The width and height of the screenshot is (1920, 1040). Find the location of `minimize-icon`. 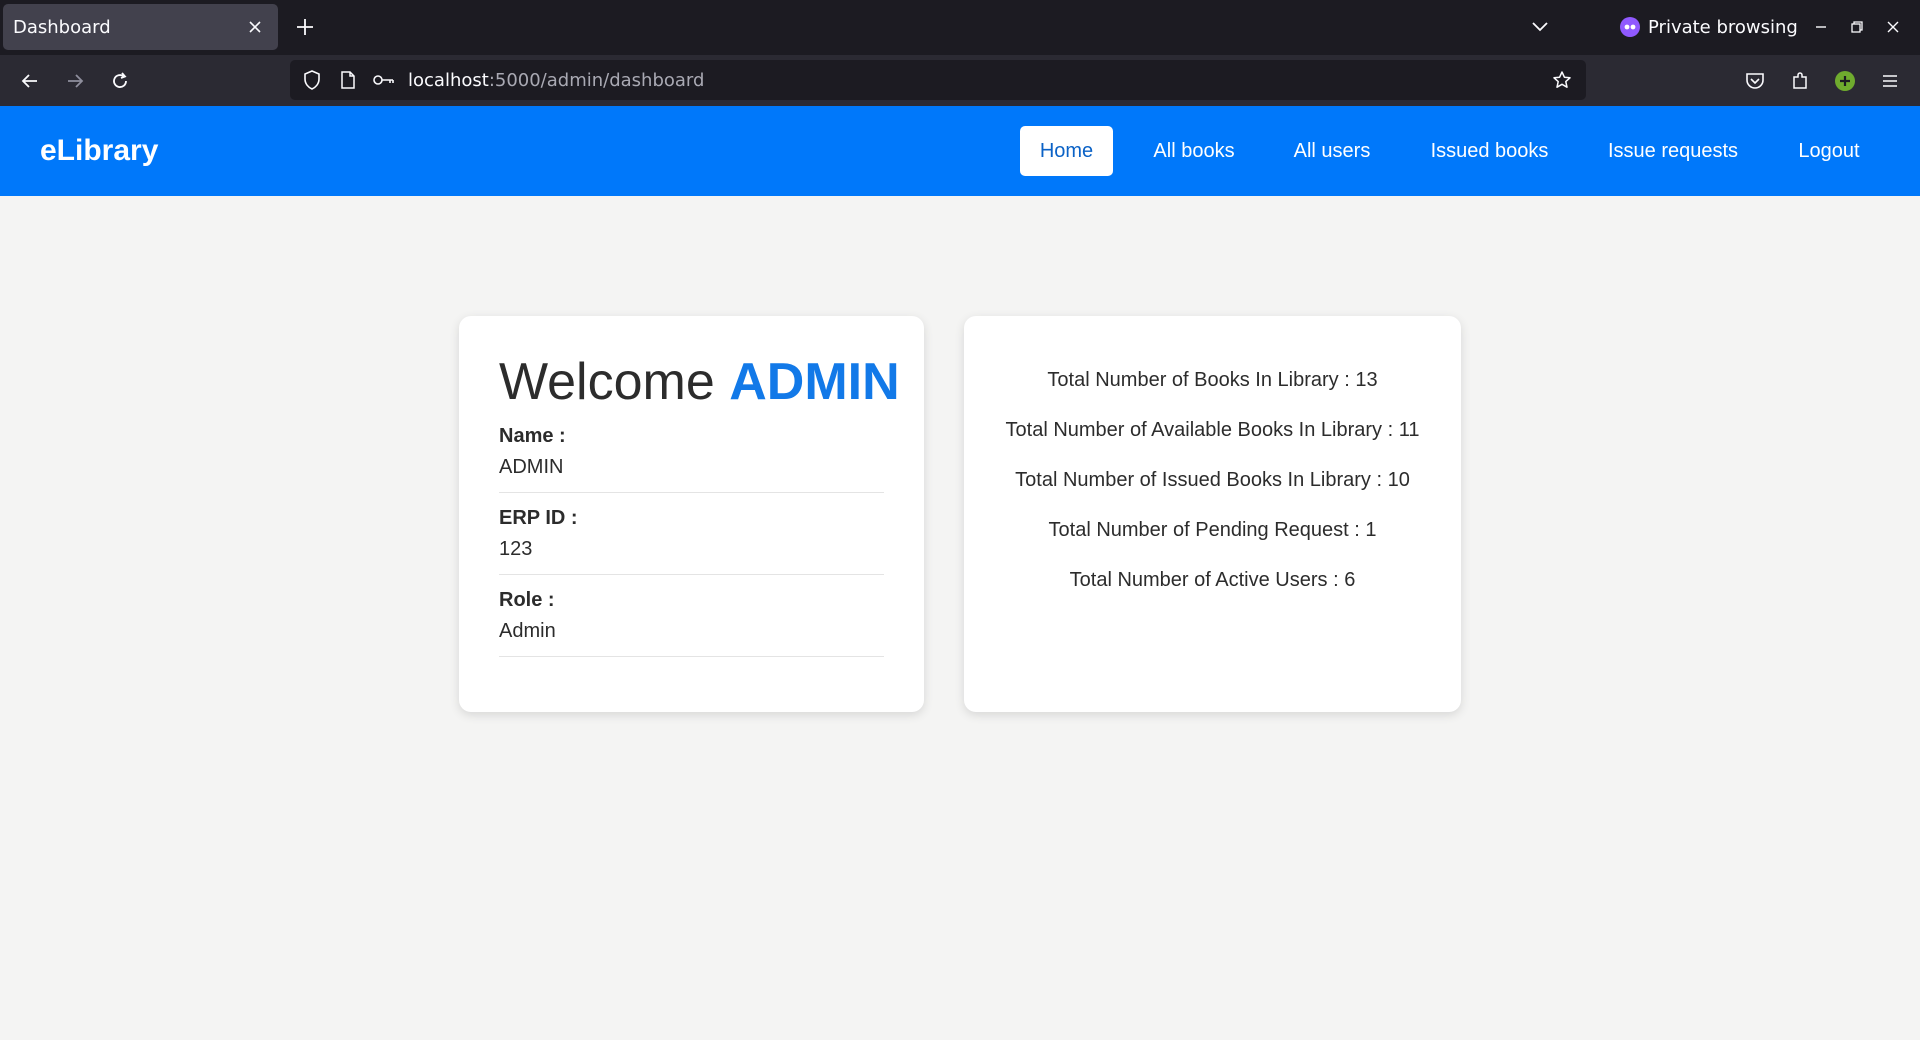

minimize-icon is located at coordinates (1821, 27).